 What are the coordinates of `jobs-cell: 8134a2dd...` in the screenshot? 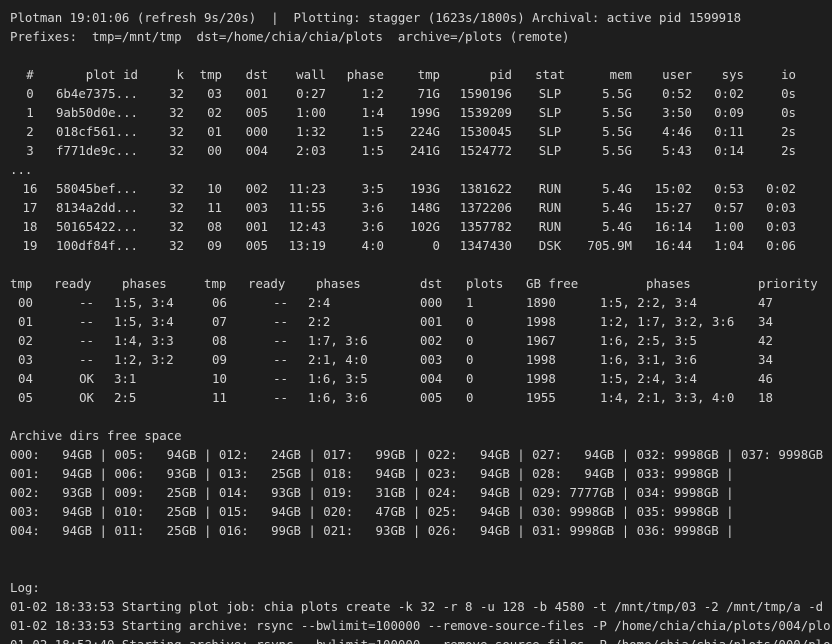 It's located at (96, 207).